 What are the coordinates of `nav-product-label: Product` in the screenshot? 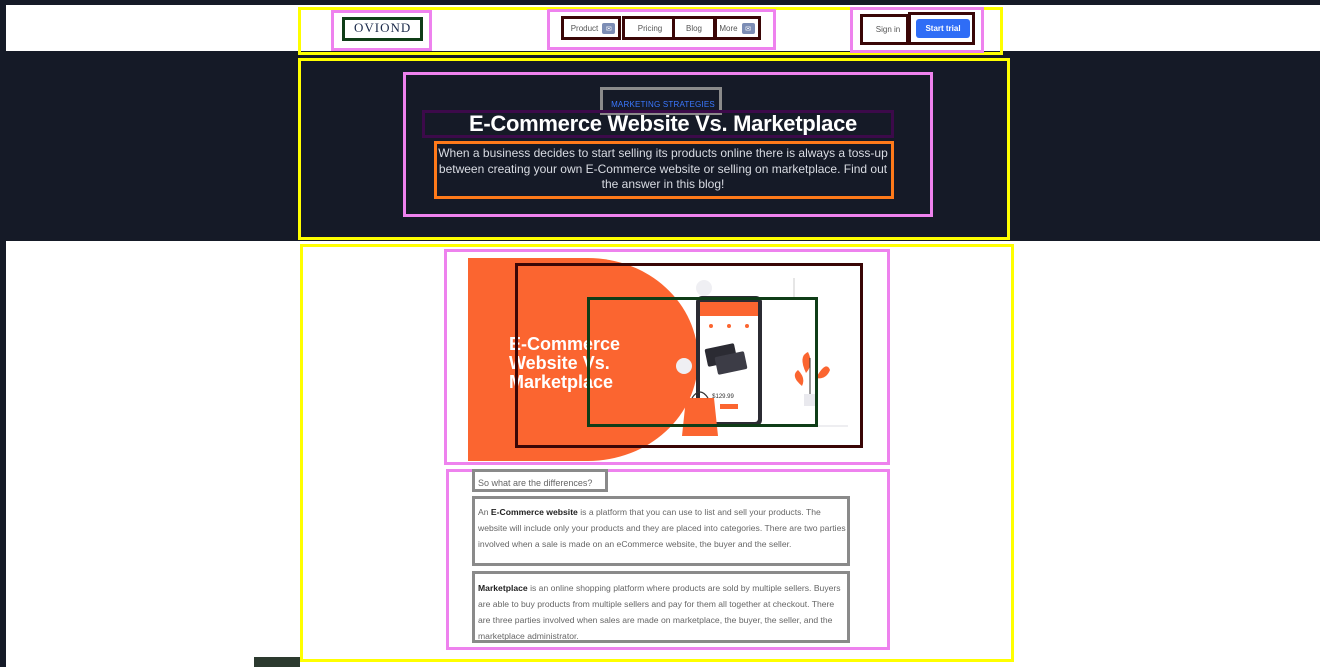 It's located at (584, 28).